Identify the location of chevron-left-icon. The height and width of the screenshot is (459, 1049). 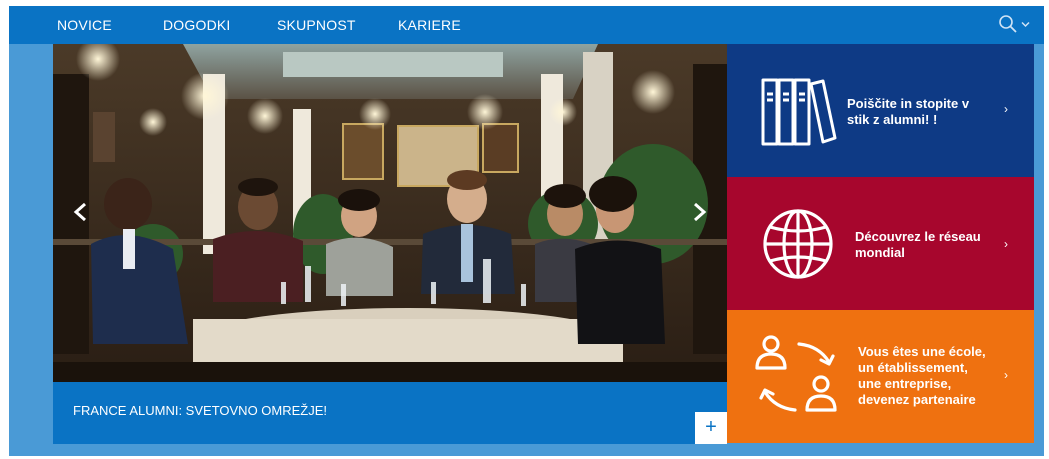
(81, 212).